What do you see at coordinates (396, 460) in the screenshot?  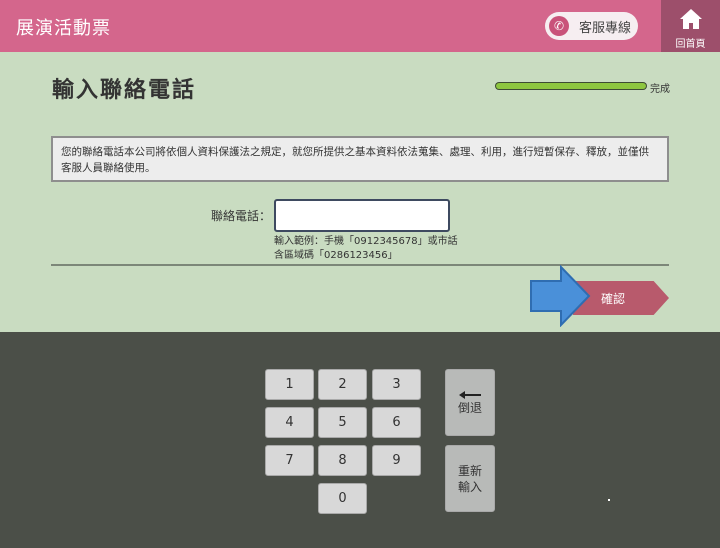 I see `key-9: 9` at bounding box center [396, 460].